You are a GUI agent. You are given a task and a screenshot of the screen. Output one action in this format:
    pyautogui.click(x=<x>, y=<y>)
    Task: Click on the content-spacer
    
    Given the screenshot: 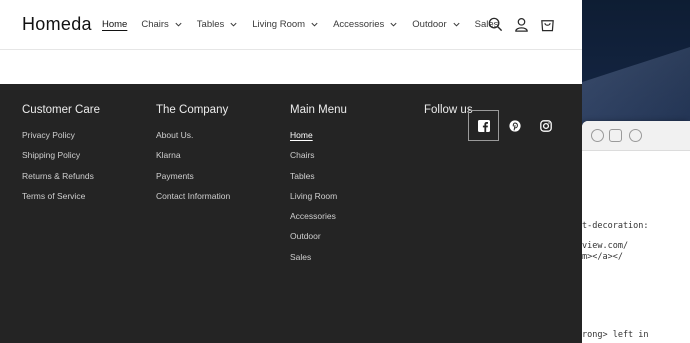 What is the action you would take?
    pyautogui.click(x=291, y=66)
    